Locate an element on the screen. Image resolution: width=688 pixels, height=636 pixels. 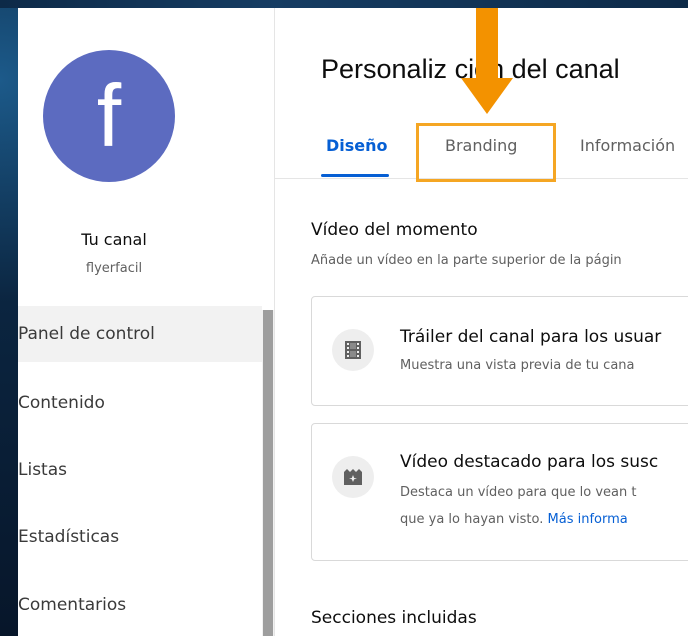
card-description: Muestra una vista previa de tu cana is located at coordinates (517, 365).